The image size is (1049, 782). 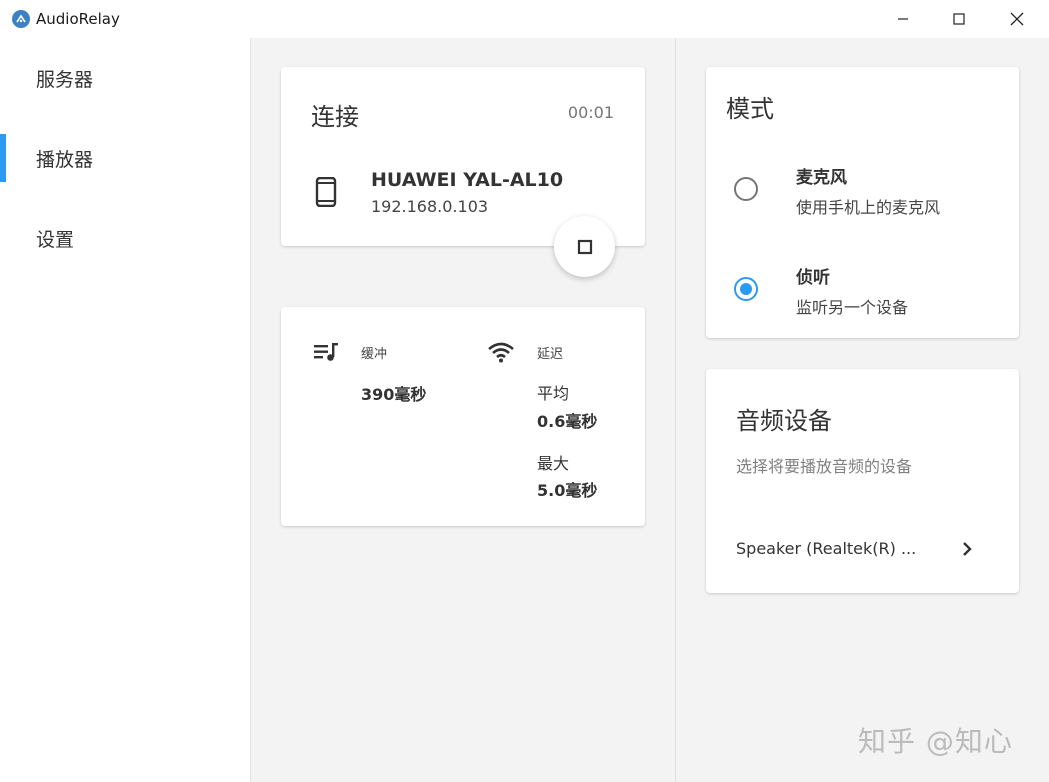 I want to click on radio-microphone, so click(x=746, y=189).